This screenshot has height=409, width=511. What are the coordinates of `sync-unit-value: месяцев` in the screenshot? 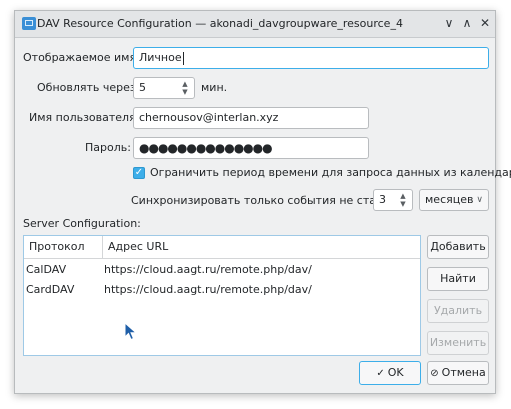 It's located at (449, 199).